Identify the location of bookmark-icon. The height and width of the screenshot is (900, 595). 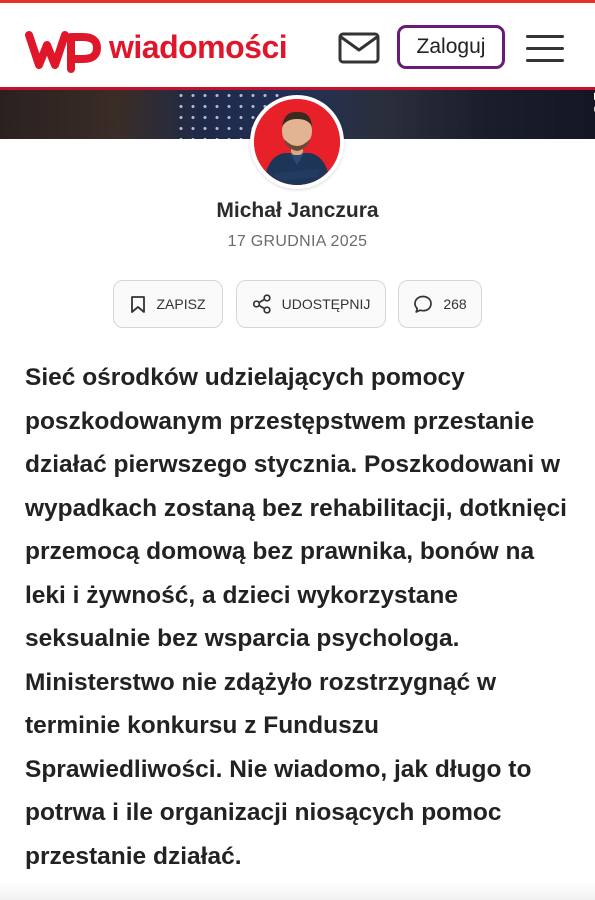
(138, 304).